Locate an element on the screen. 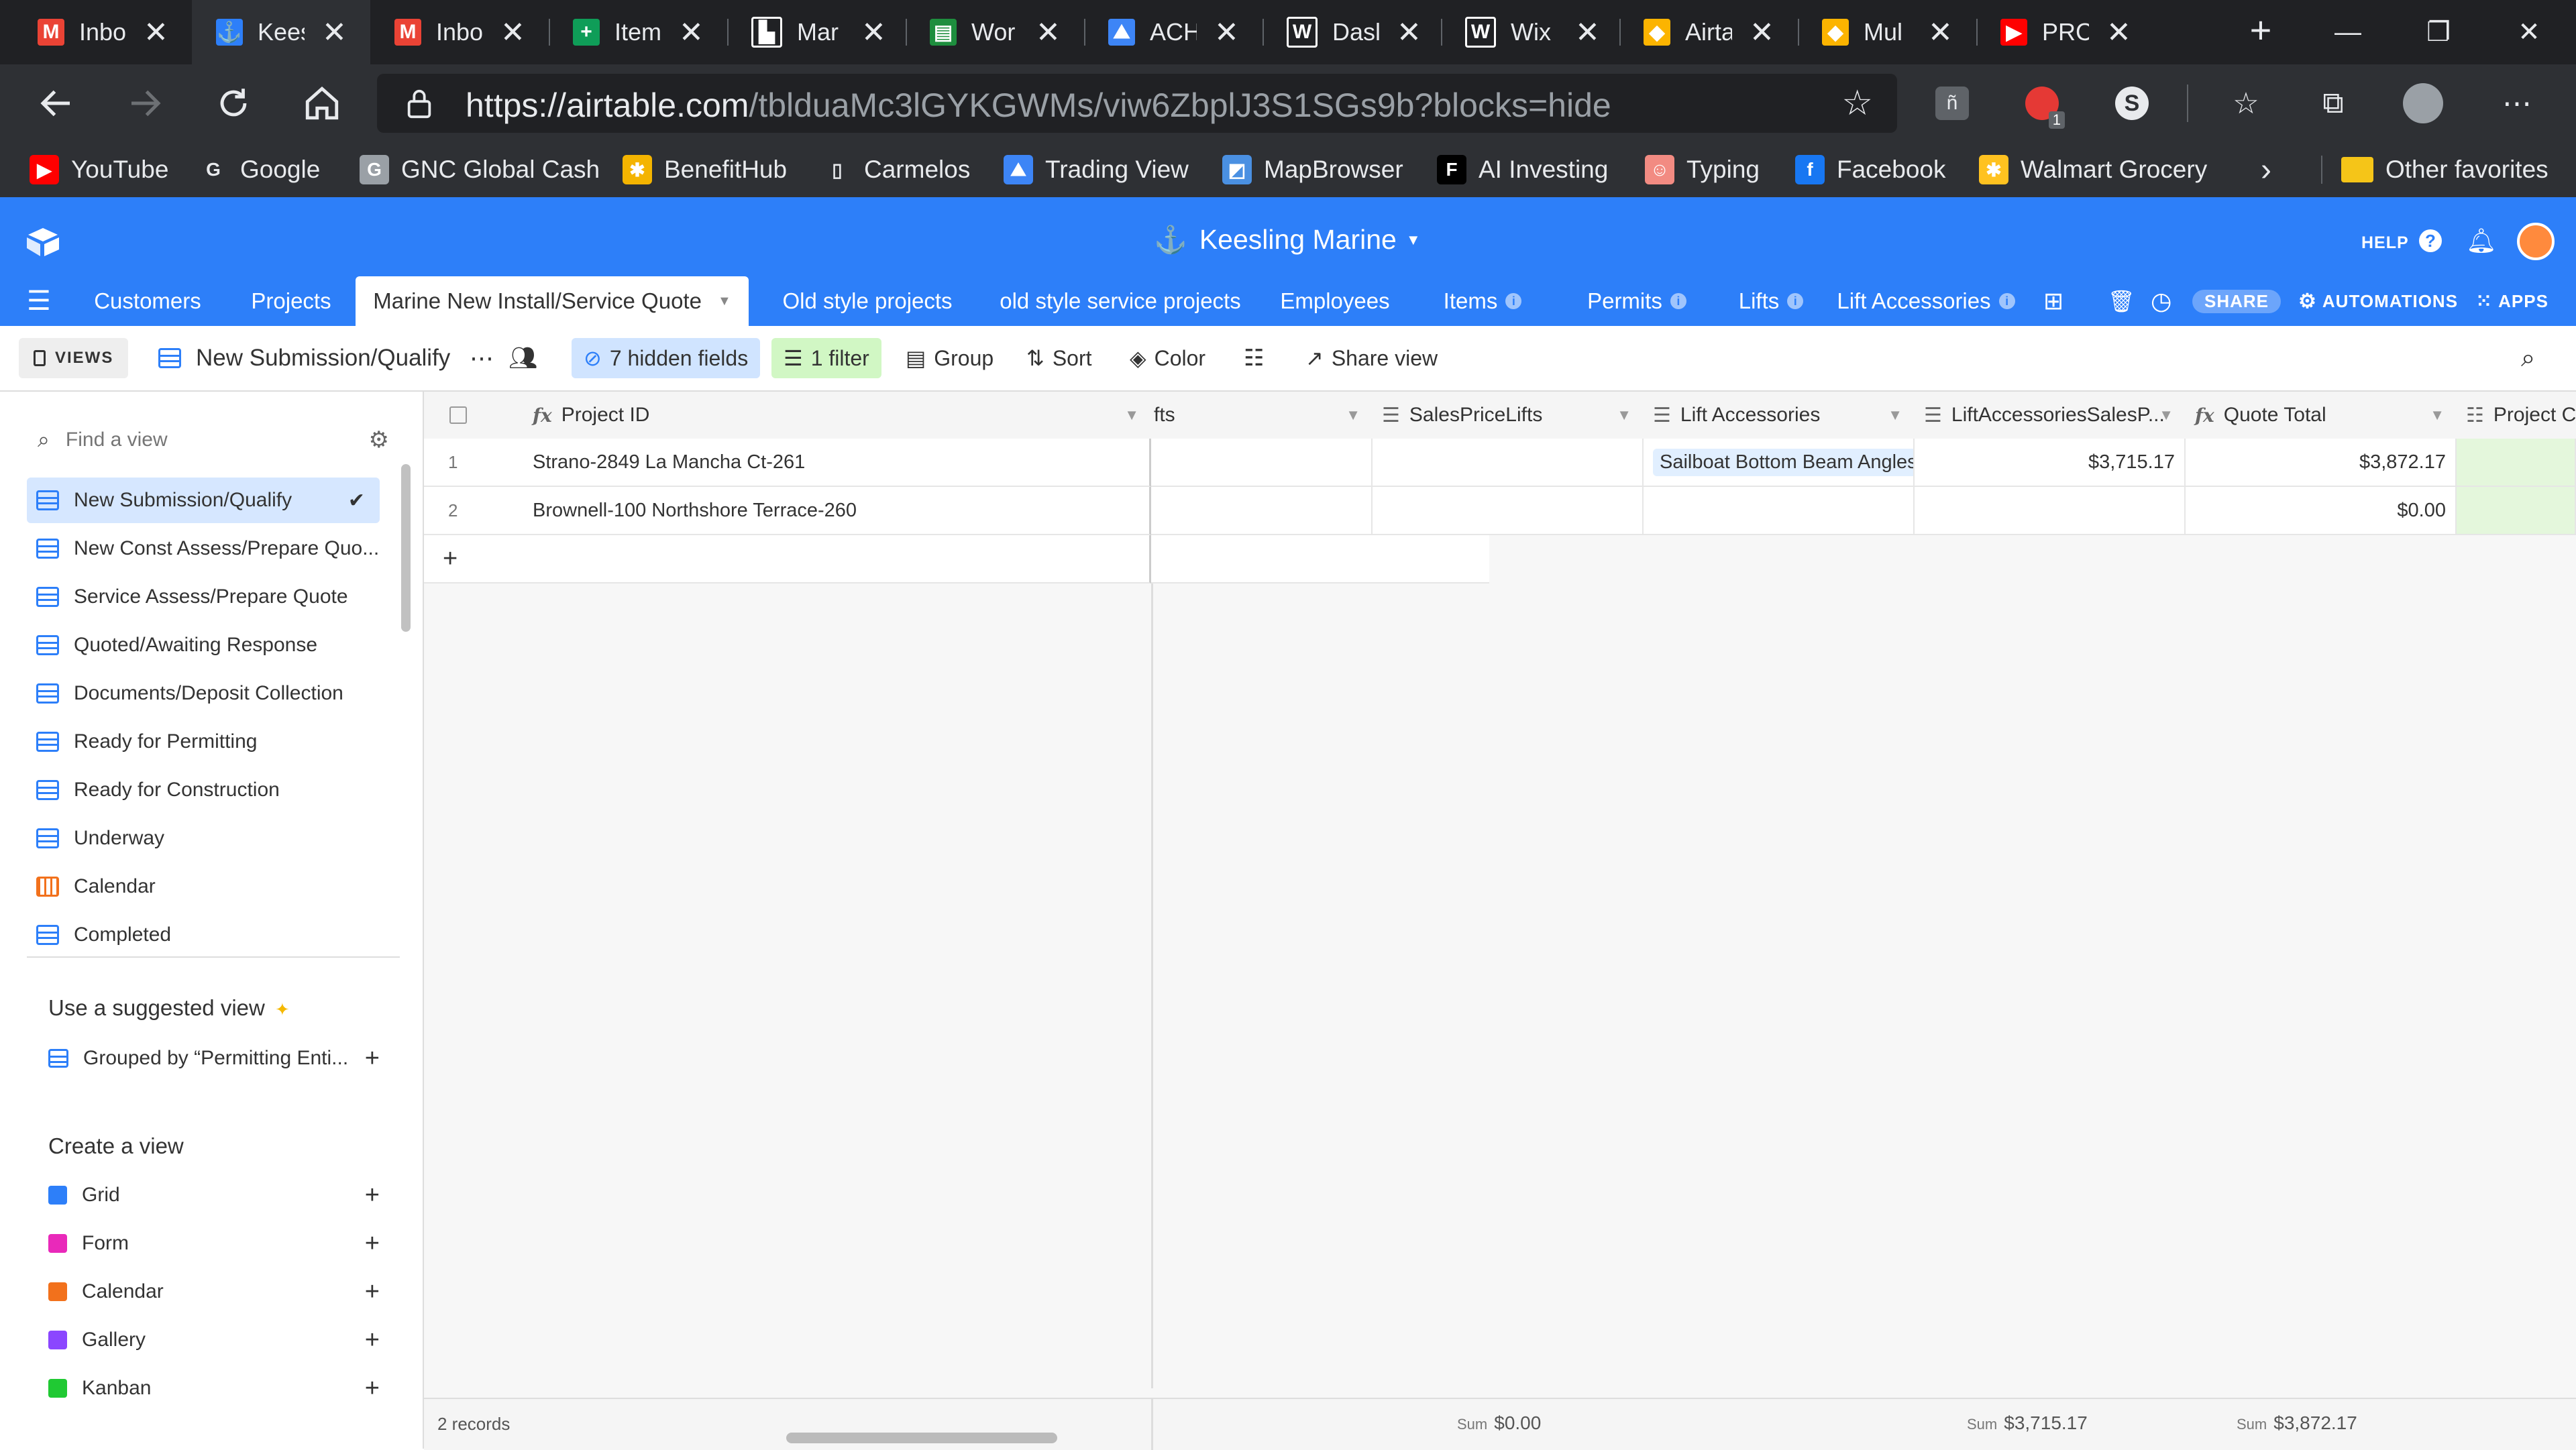  sidebar-scrollbar is located at coordinates (406, 548).